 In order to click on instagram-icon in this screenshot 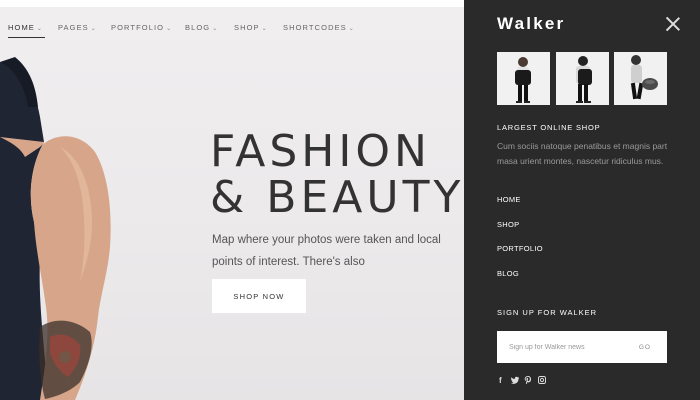, I will do `click(542, 381)`.